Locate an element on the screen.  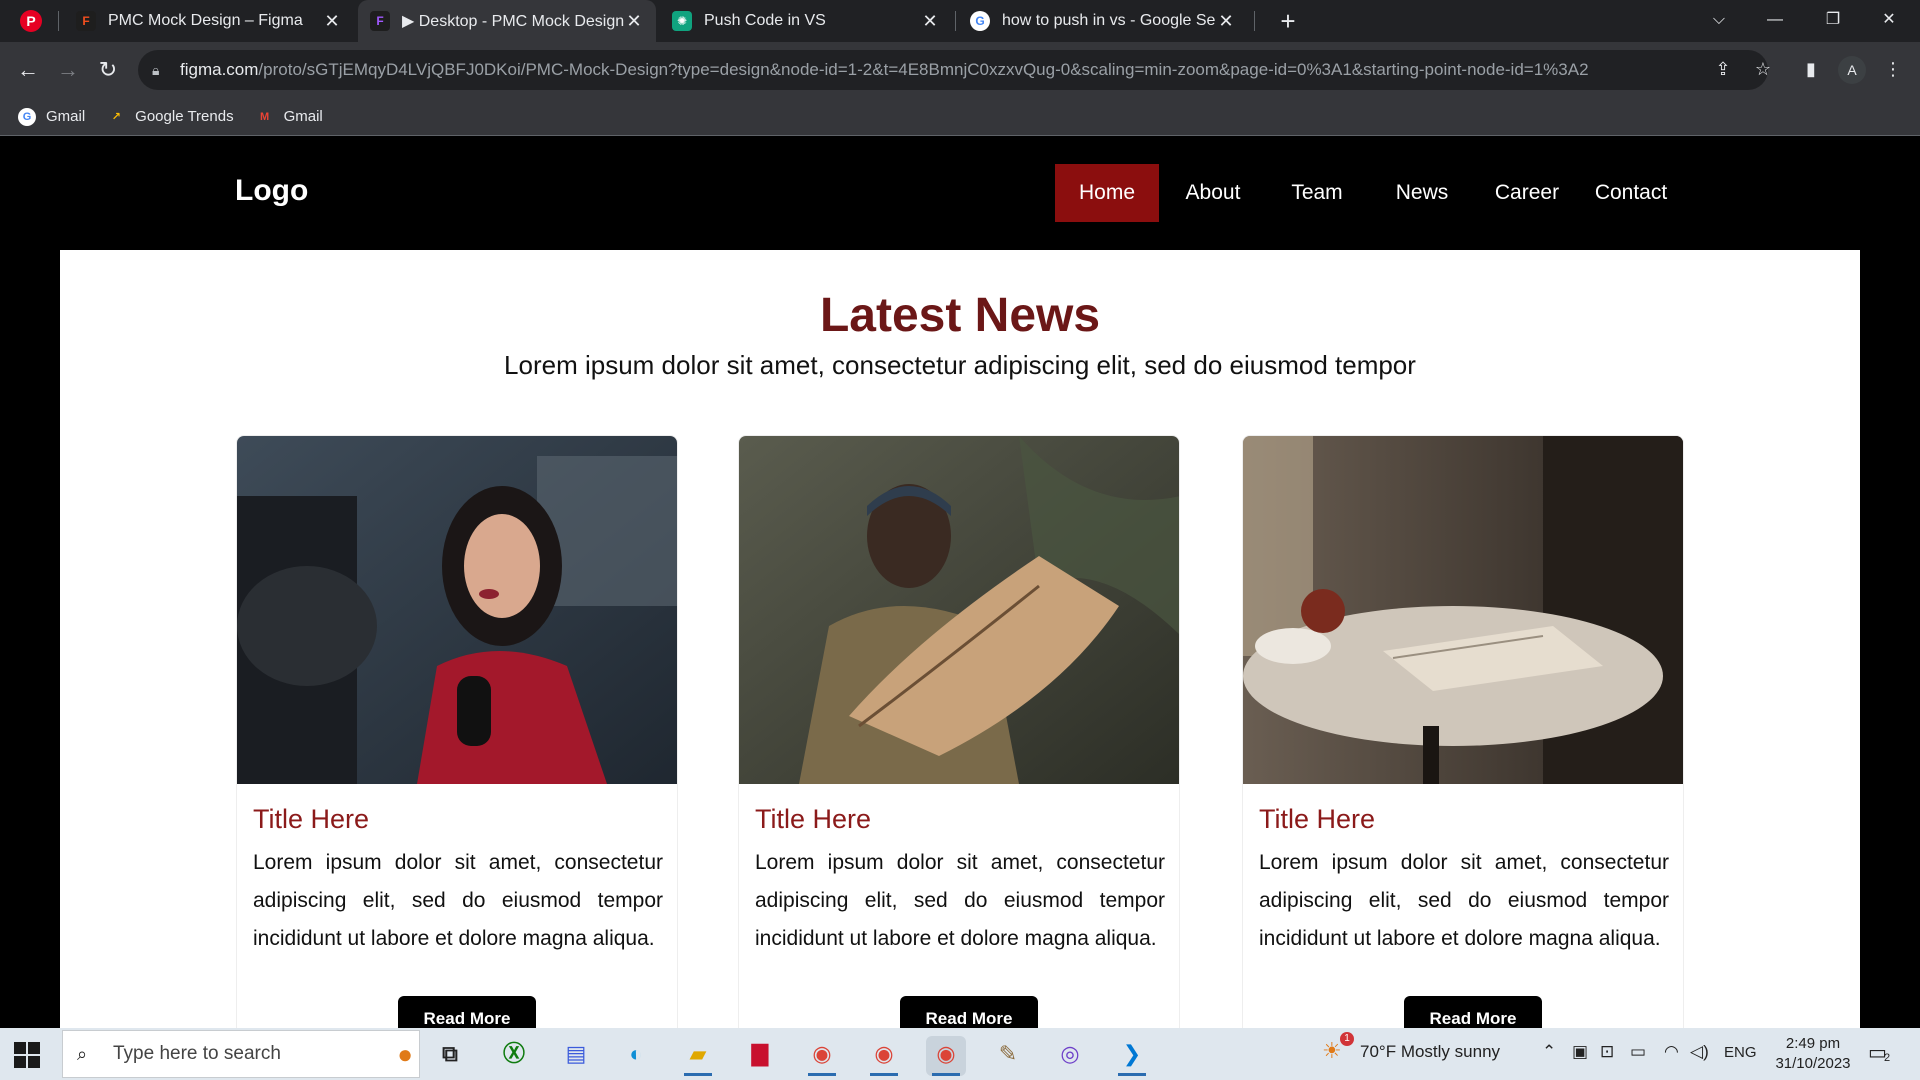
weather-text: 70°F Mostly sunny is located at coordinates (1430, 1052).